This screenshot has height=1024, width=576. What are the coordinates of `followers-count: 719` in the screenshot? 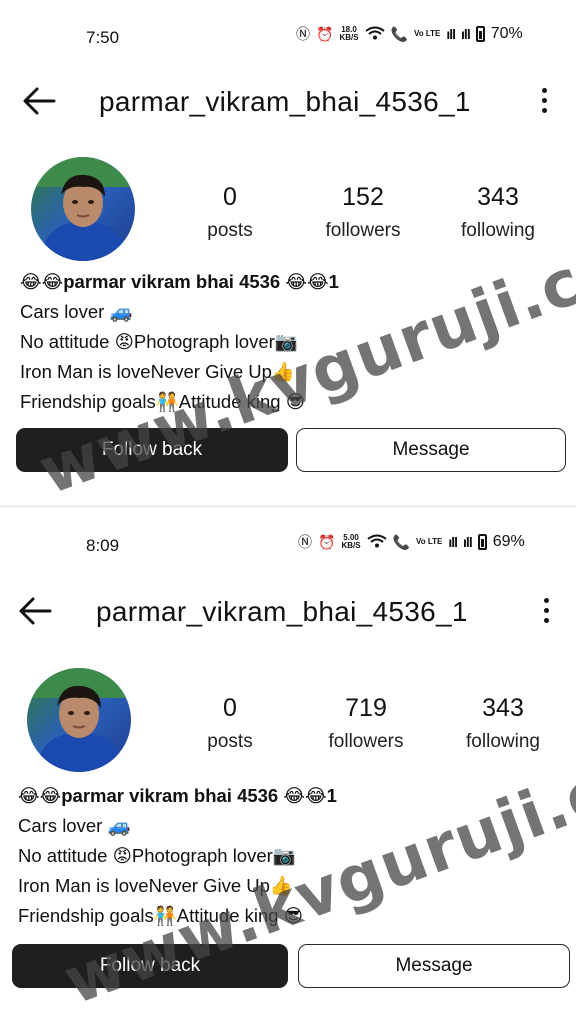 It's located at (366, 708).